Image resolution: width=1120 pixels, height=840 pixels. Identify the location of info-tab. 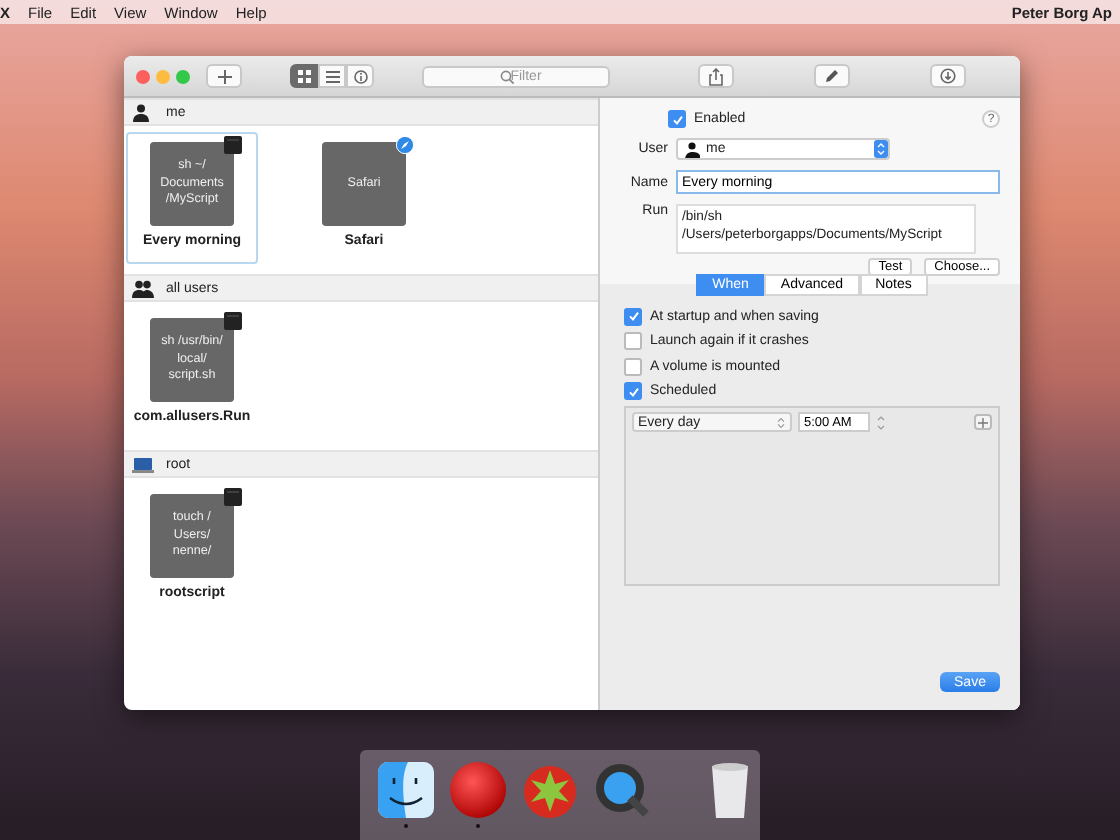
(360, 76).